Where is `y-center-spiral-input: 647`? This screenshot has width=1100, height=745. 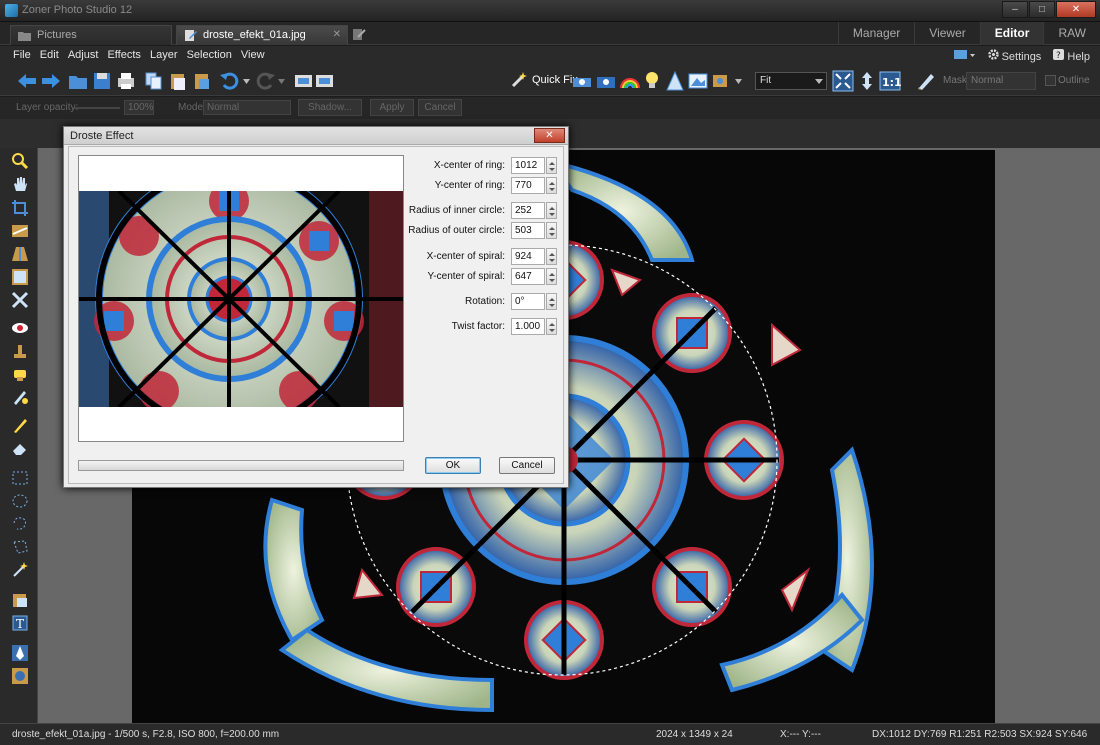 y-center-spiral-input: 647 is located at coordinates (528, 276).